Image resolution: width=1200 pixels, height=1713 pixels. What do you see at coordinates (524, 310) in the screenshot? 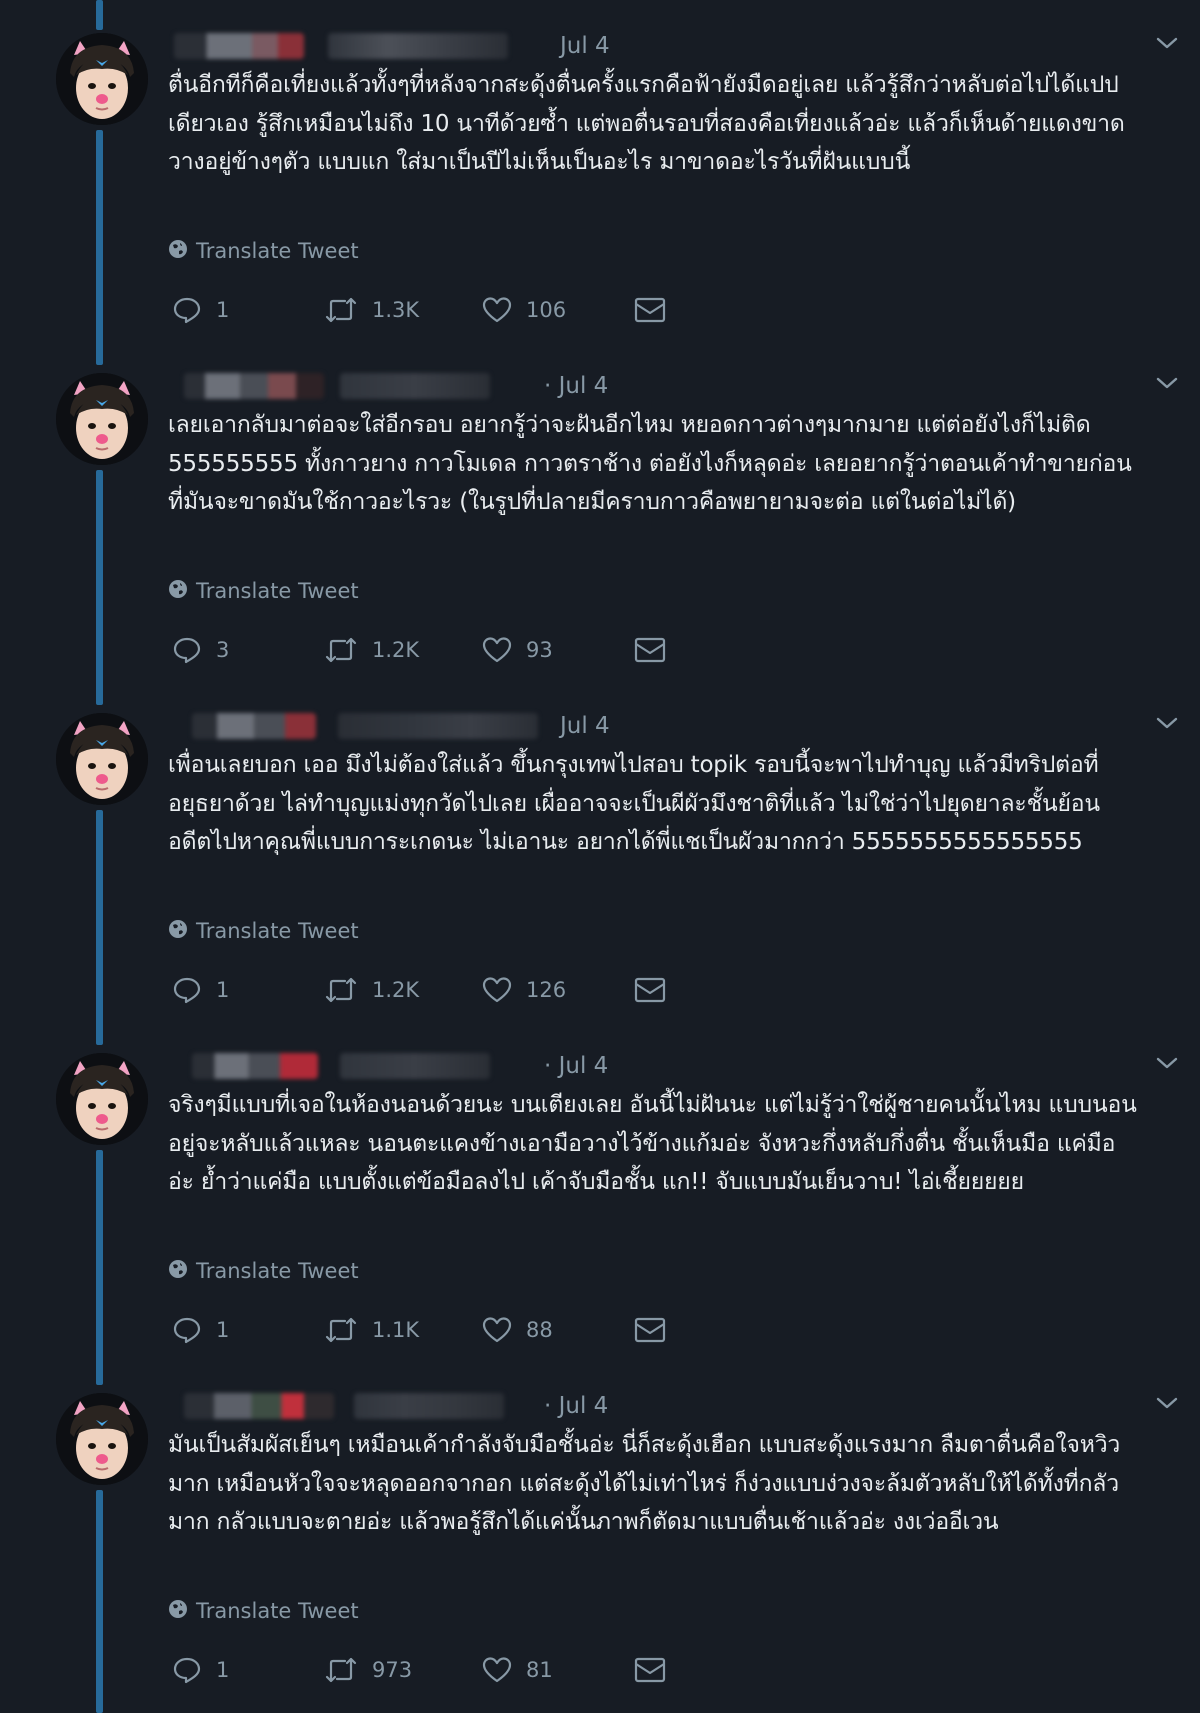
I see `like-button: 106` at bounding box center [524, 310].